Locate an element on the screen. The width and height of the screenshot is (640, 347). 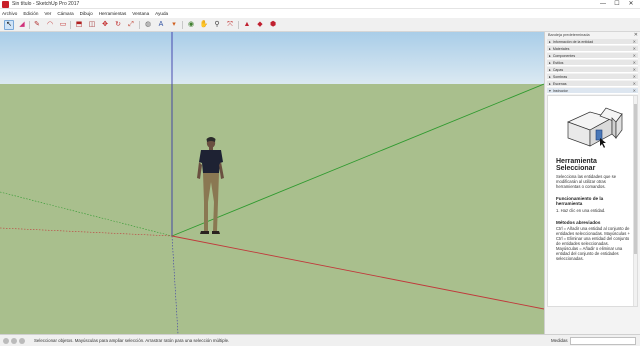
rotate-tool-button: ↻ is located at coordinates (118, 25).